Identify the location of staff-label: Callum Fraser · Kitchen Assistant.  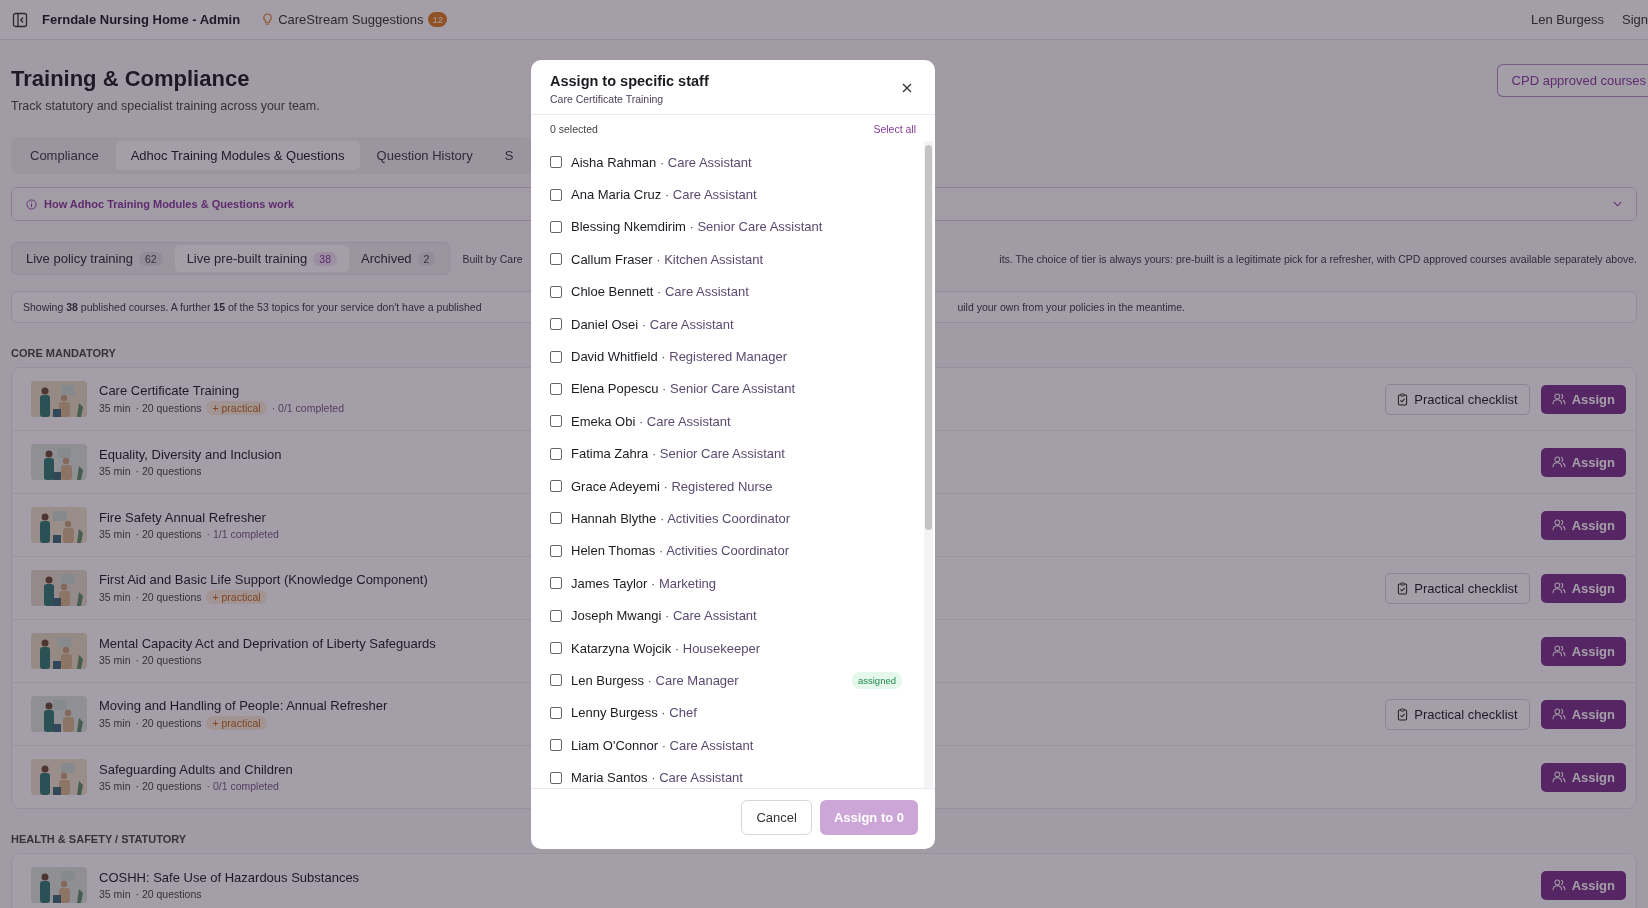
(667, 259).